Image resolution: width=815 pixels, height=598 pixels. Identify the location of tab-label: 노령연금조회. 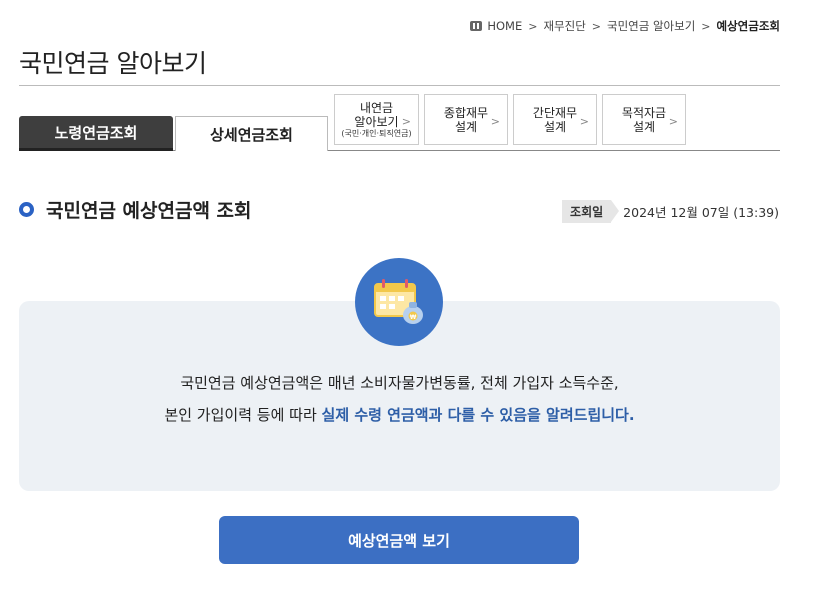
(96, 132).